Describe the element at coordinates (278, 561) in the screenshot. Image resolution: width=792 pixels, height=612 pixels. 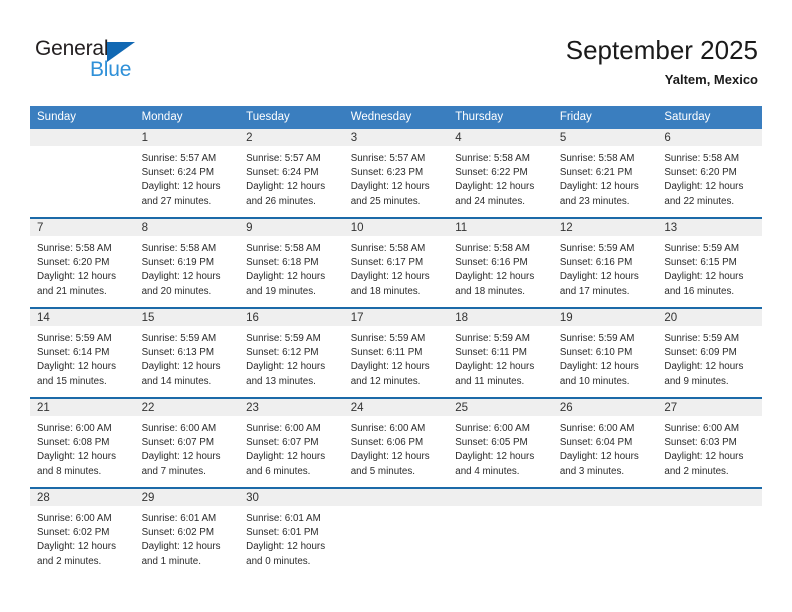
I see `daylight-duration-line2: and 0 minutes.` at that location.